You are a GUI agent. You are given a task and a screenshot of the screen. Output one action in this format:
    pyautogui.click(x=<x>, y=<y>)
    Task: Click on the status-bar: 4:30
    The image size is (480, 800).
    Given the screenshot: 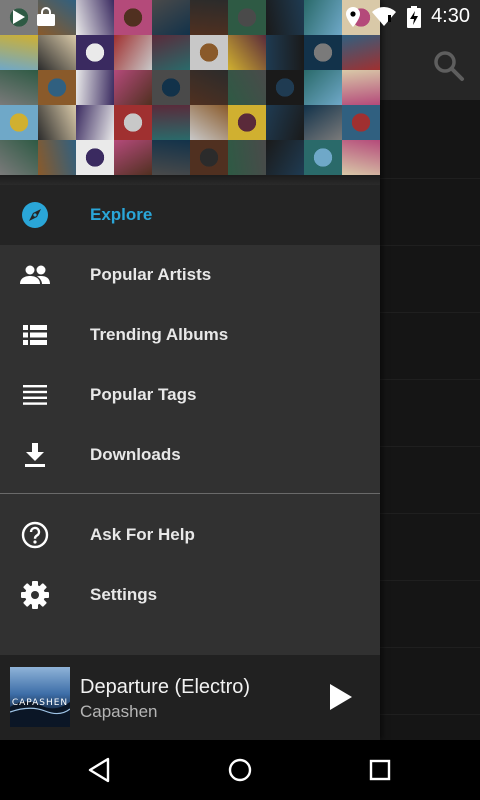 What is the action you would take?
    pyautogui.click(x=240, y=16)
    